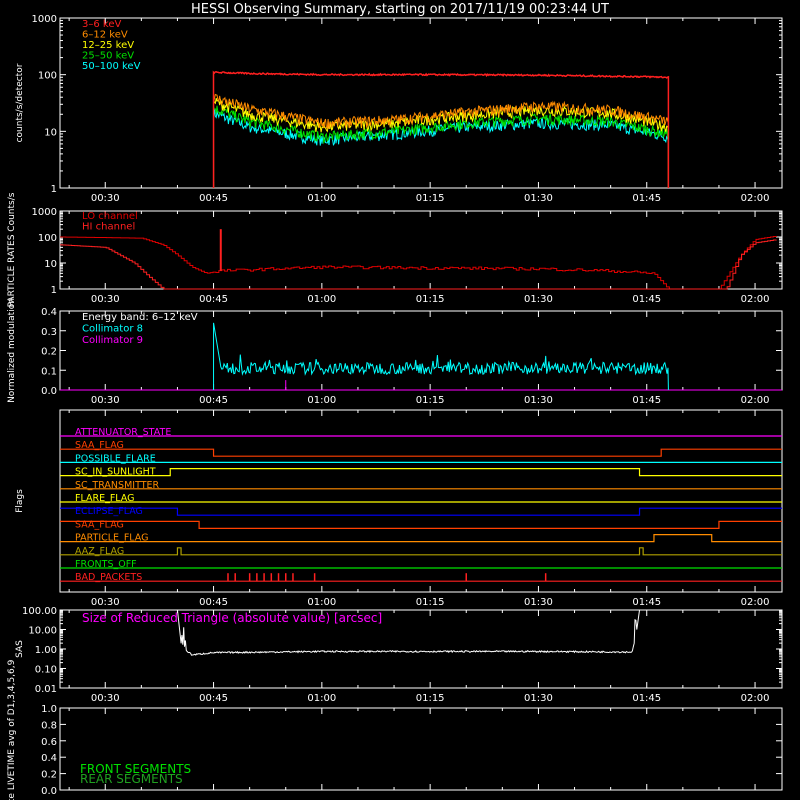 Image resolution: width=800 pixels, height=800 pixels. Describe the element at coordinates (117, 485) in the screenshot. I see `flag-label: SC_TRANSMITTER` at that location.